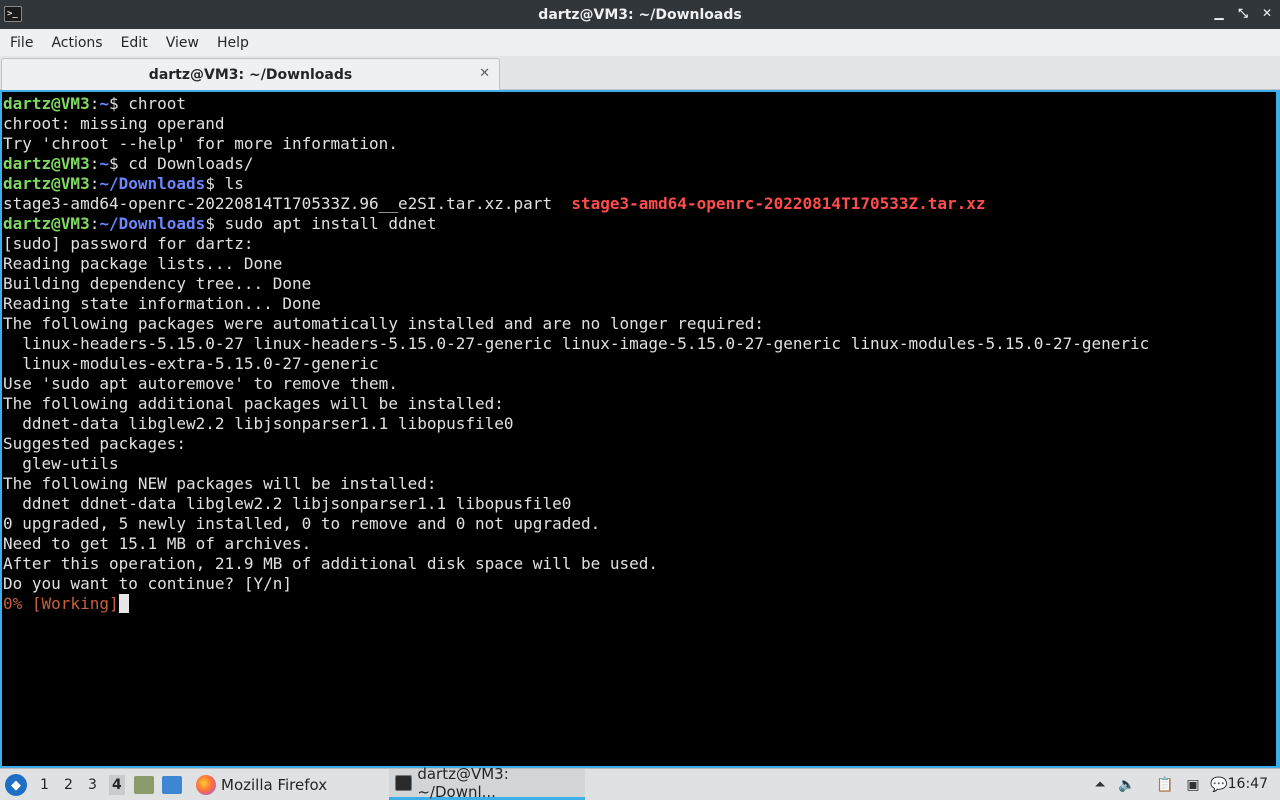 Image resolution: width=1280 pixels, height=800 pixels. I want to click on workspace-3: 3, so click(92, 785).